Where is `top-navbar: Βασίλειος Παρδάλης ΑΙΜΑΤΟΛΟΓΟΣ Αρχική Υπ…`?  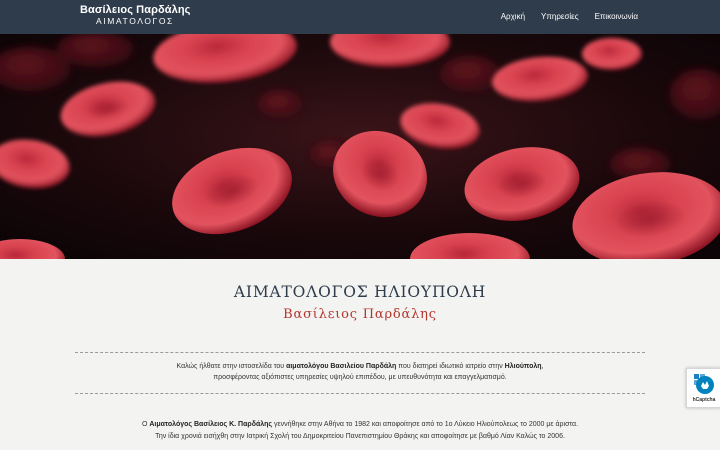
top-navbar: Βασίλειος Παρδάλης ΑΙΜΑΤΟΛΟΓΟΣ Αρχική Υπ… is located at coordinates (360, 17).